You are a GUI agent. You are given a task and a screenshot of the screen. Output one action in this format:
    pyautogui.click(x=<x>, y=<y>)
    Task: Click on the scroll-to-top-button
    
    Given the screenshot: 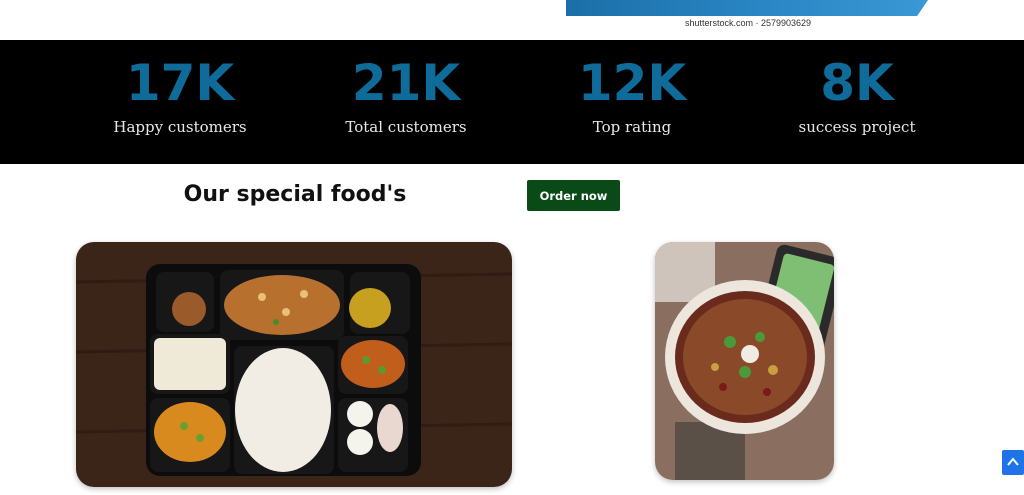 What is the action you would take?
    pyautogui.click(x=1013, y=462)
    